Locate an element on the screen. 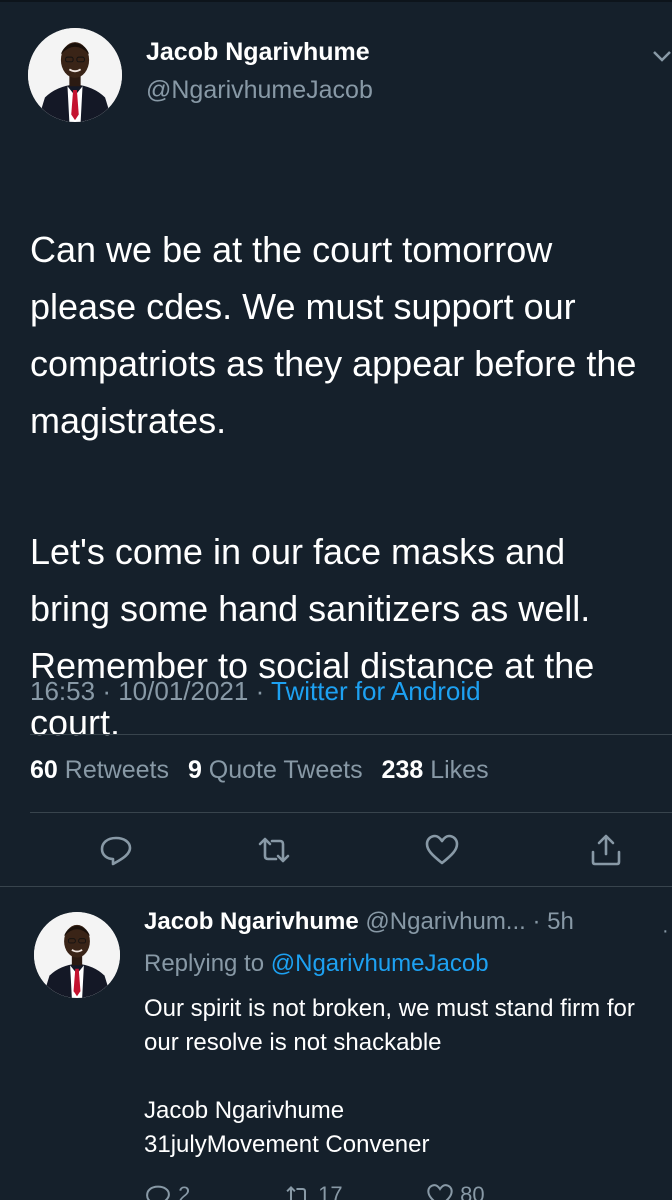  tweet-date: 10/01/2021 is located at coordinates (183, 691).